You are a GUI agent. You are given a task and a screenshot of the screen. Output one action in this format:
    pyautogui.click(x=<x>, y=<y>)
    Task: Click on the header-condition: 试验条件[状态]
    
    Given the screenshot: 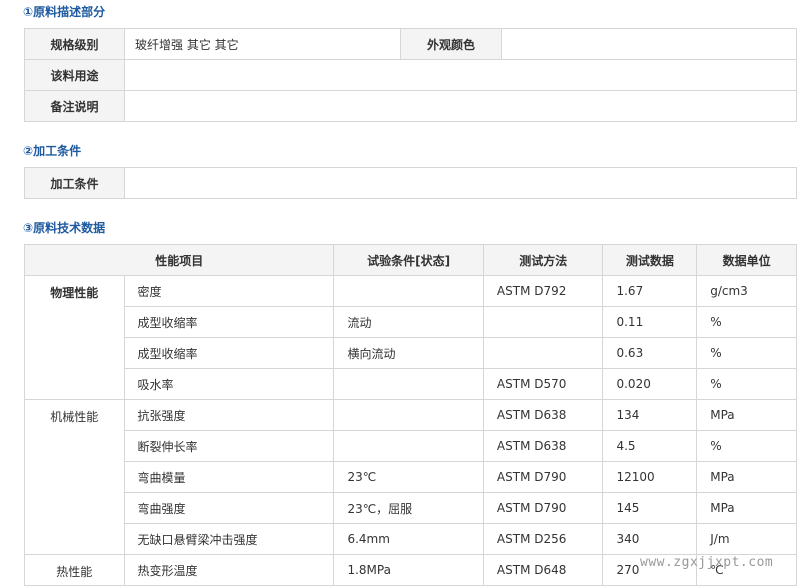 What is the action you would take?
    pyautogui.click(x=408, y=260)
    